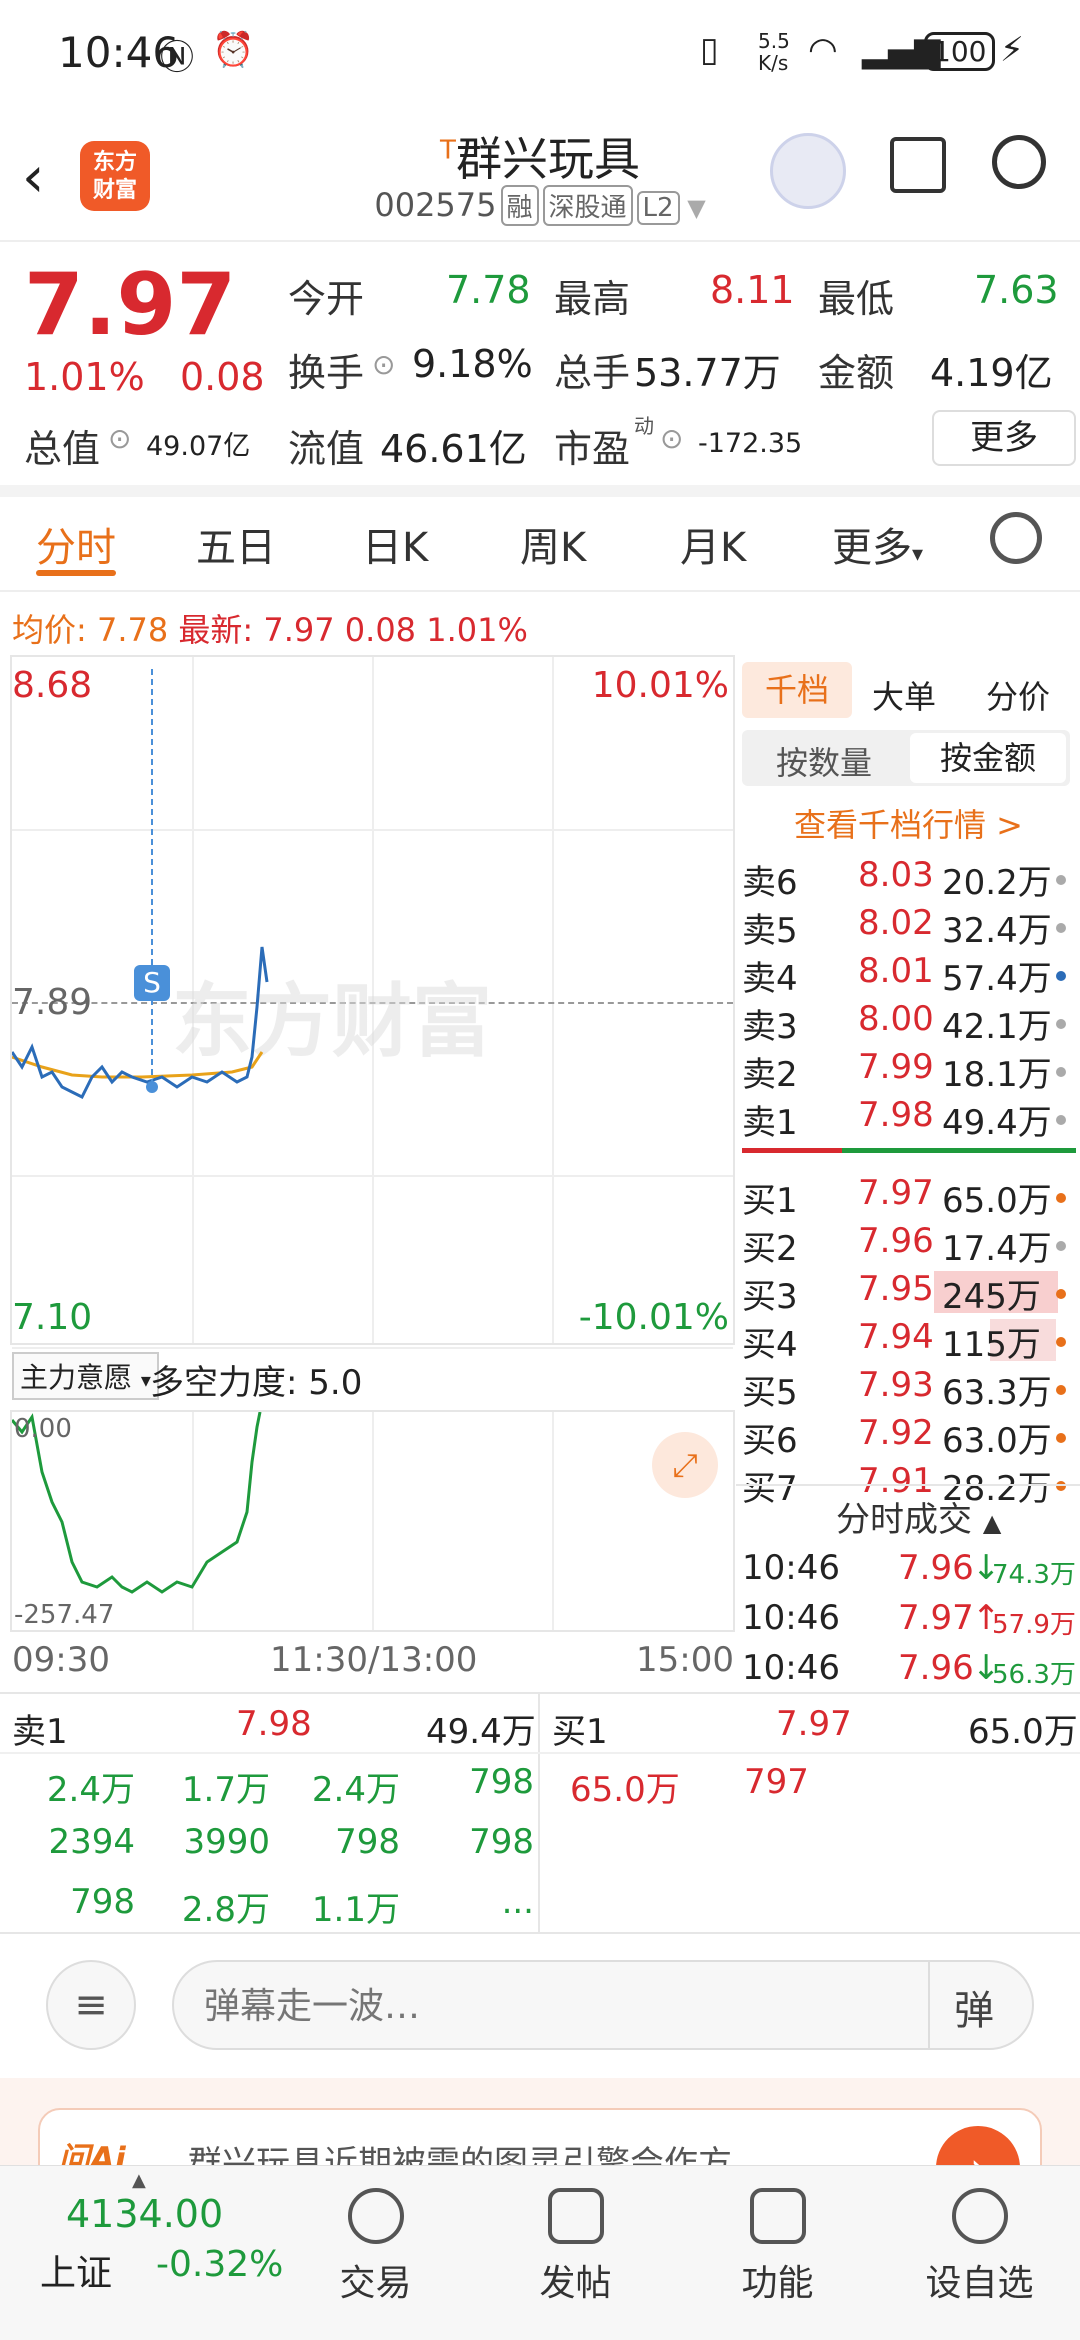 This screenshot has width=1080, height=2340. What do you see at coordinates (896, 1067) in the screenshot?
I see `ask-price: 7.99` at bounding box center [896, 1067].